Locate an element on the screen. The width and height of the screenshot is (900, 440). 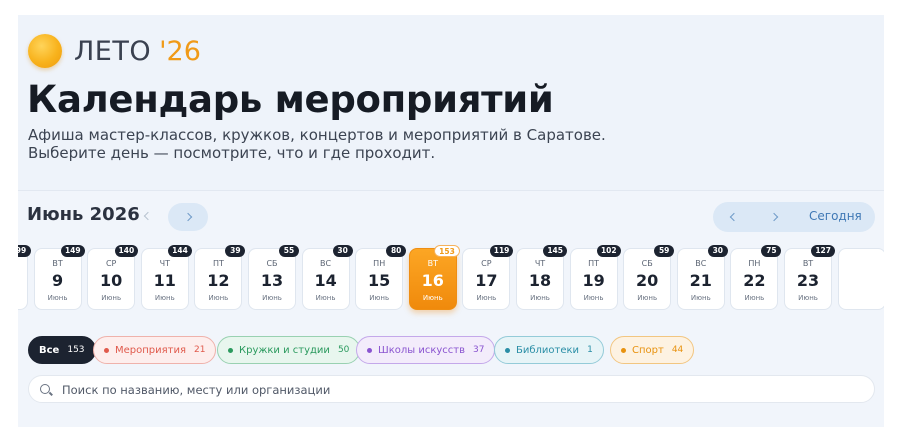
day-number: 10 is located at coordinates (111, 280).